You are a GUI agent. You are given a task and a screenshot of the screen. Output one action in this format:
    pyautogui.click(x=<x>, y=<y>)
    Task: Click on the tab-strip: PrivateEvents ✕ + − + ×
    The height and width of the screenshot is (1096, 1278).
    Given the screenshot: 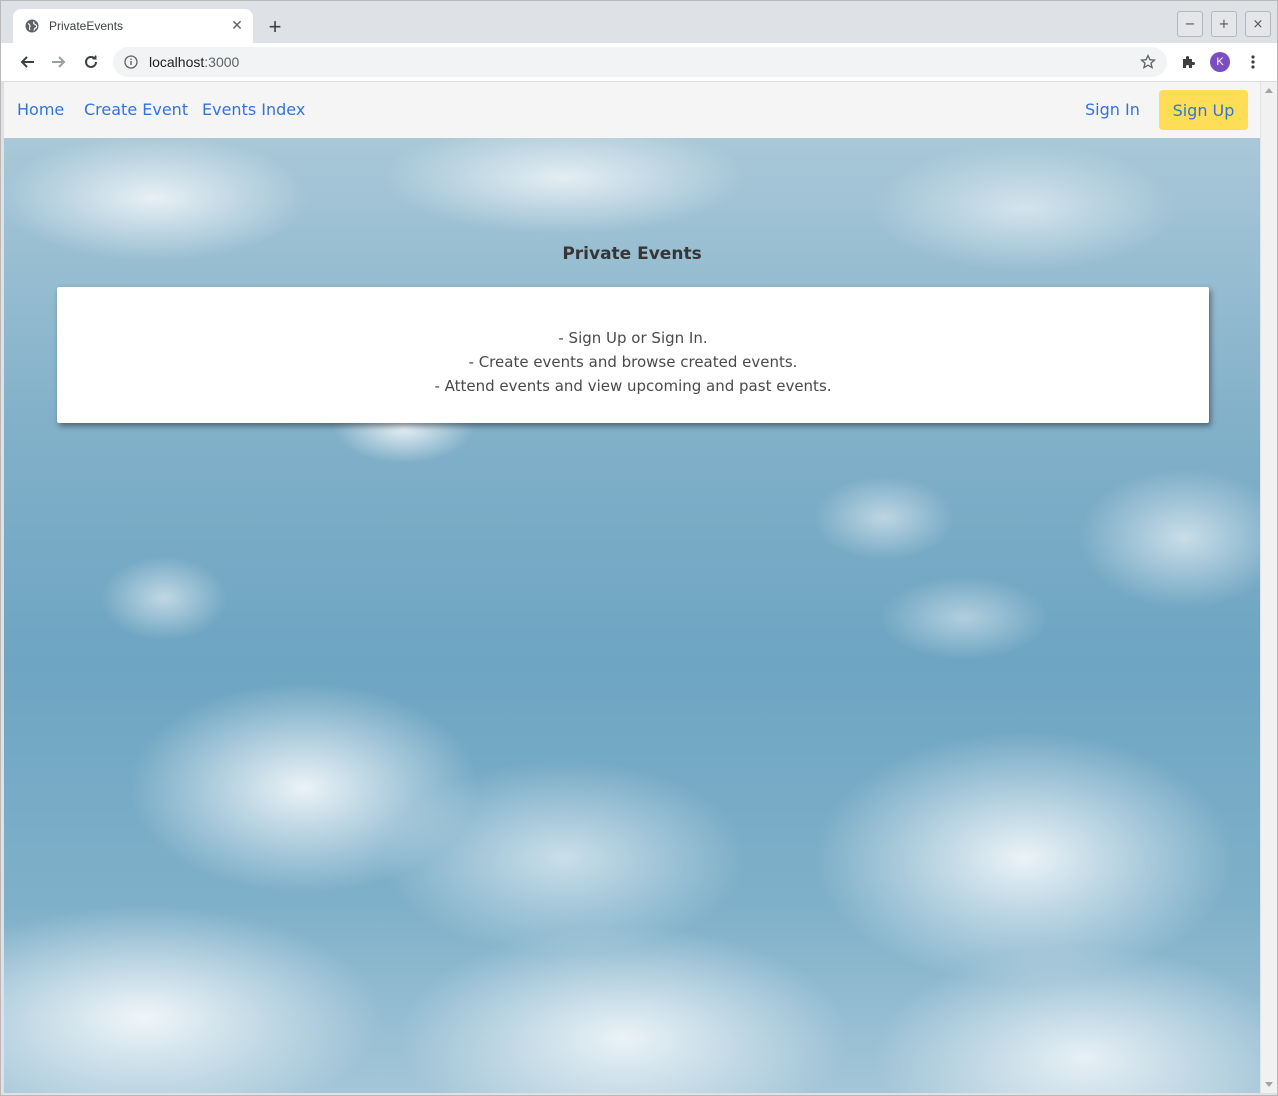 What is the action you would take?
    pyautogui.click(x=639, y=22)
    